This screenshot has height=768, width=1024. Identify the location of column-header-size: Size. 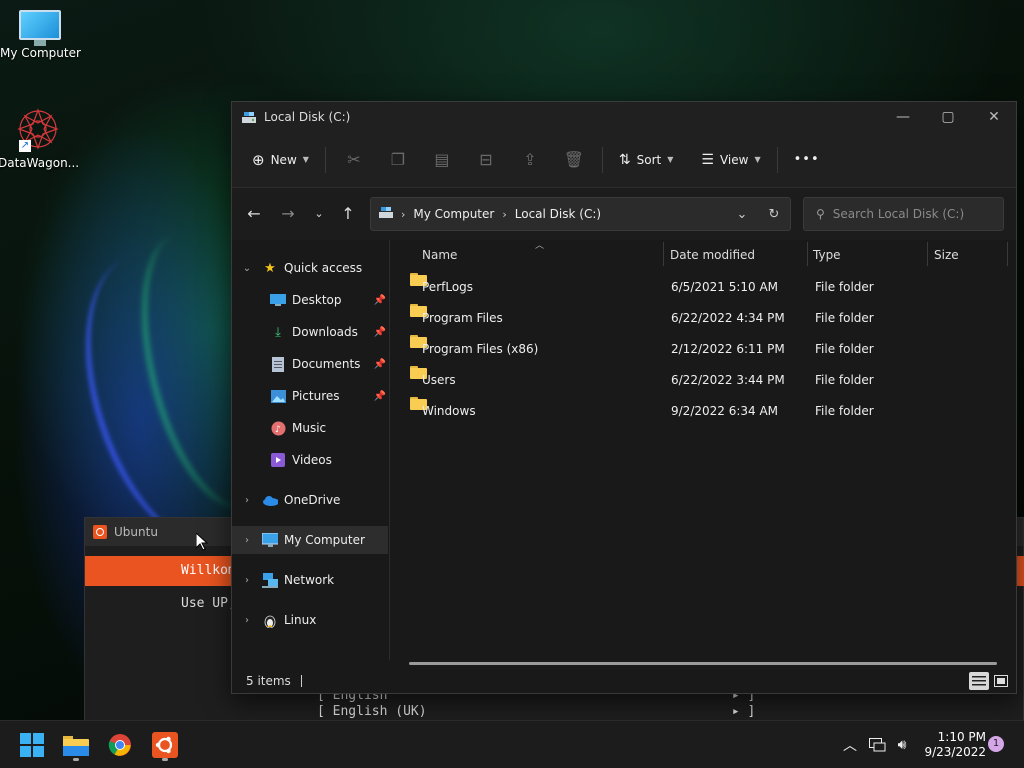
(946, 255).